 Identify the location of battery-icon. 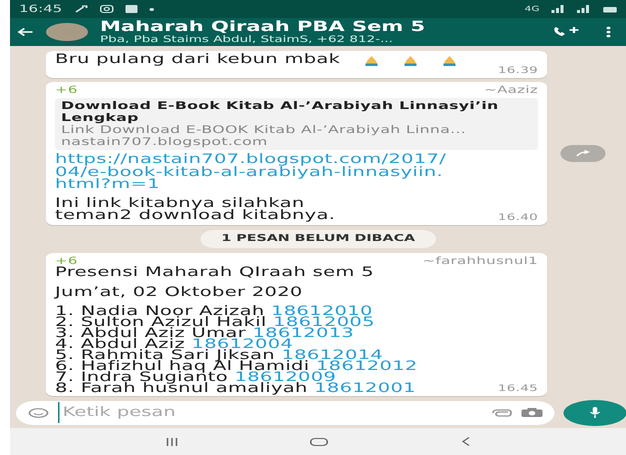
(610, 9).